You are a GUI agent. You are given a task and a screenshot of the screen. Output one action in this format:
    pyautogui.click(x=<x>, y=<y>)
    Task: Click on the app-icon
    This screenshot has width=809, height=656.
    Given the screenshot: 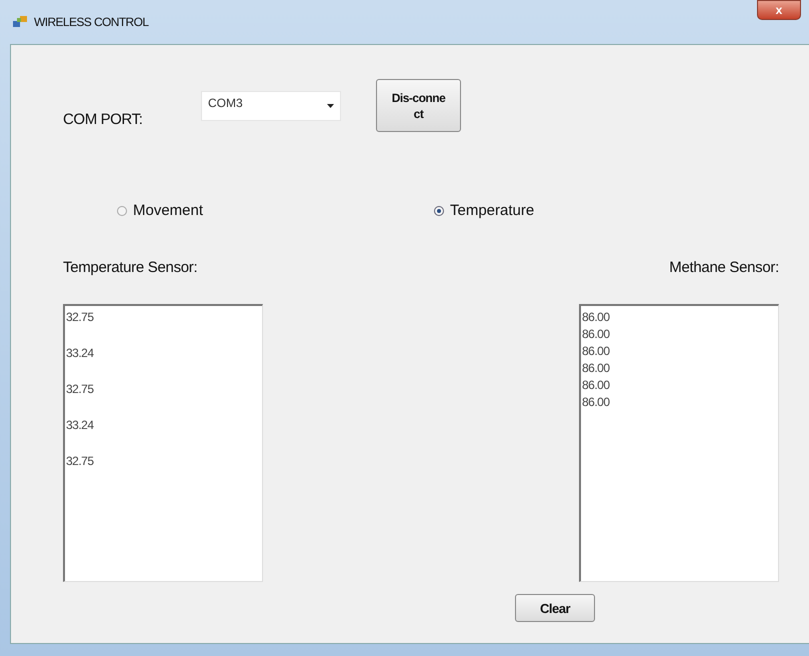 What is the action you would take?
    pyautogui.click(x=20, y=22)
    